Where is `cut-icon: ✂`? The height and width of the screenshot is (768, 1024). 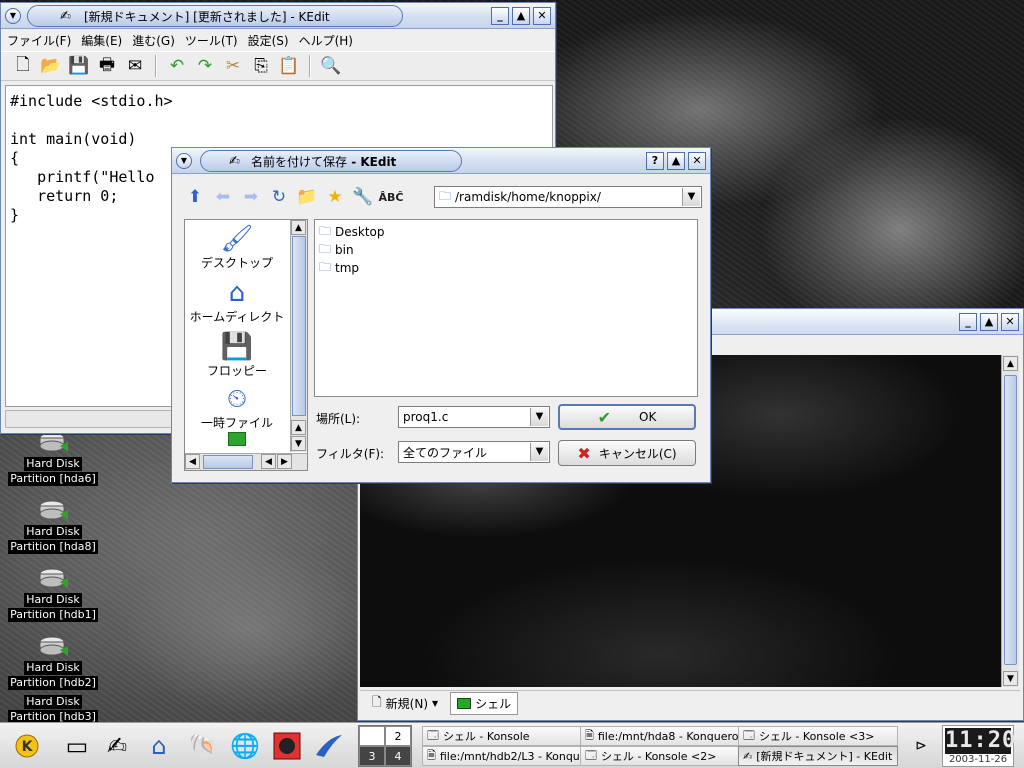 cut-icon: ✂ is located at coordinates (233, 66).